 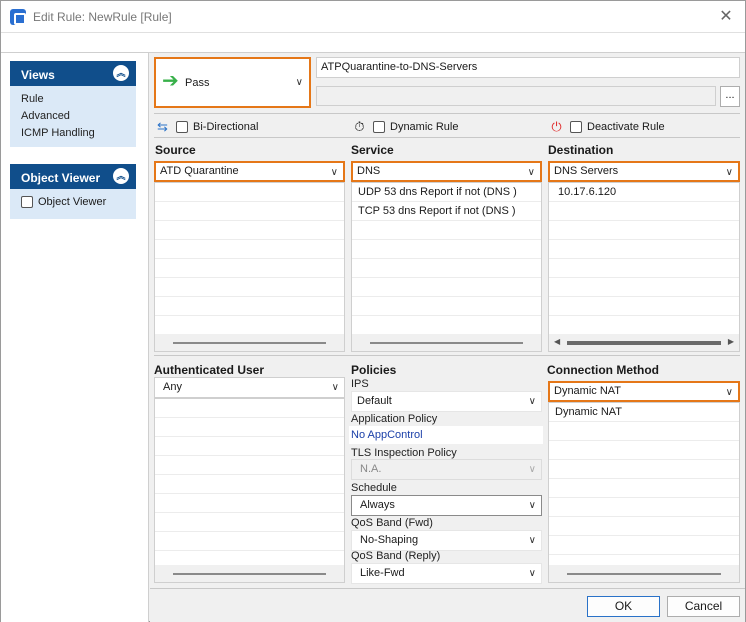 I want to click on service-select: DNS ∨, so click(x=446, y=171).